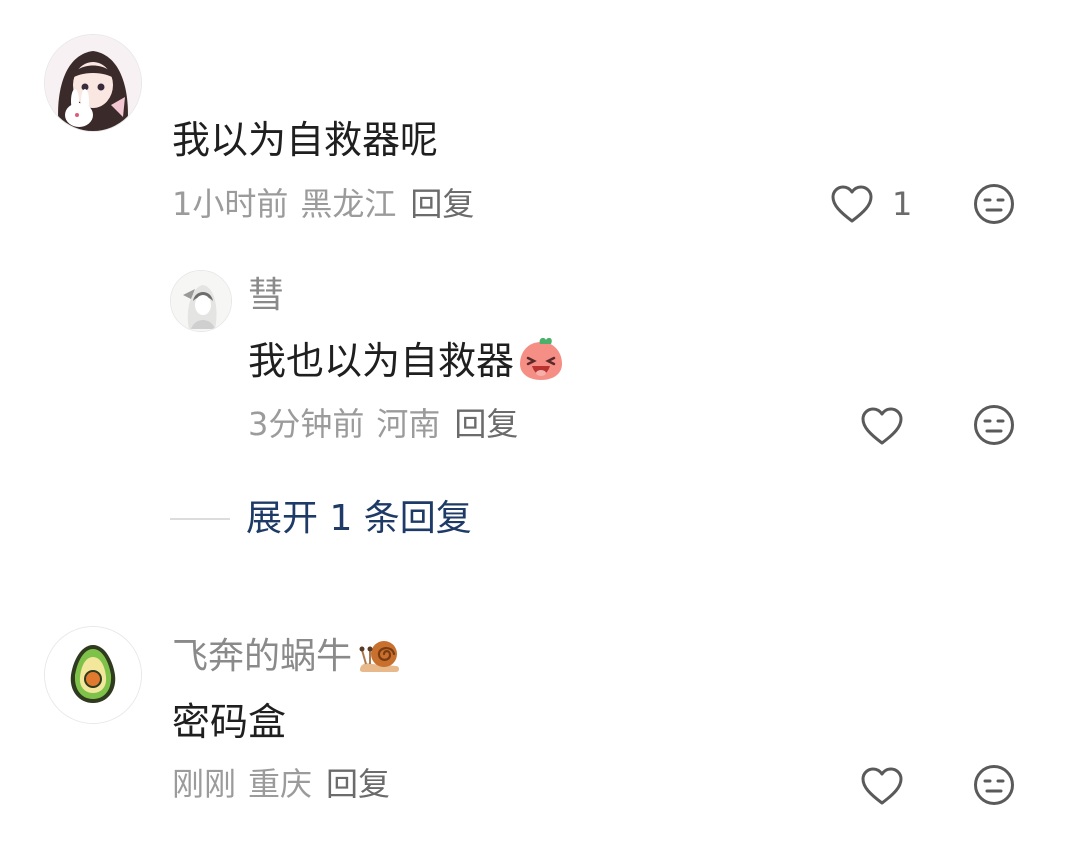  I want to click on expand-replies-button: 展开 1 条回复, so click(321, 519).